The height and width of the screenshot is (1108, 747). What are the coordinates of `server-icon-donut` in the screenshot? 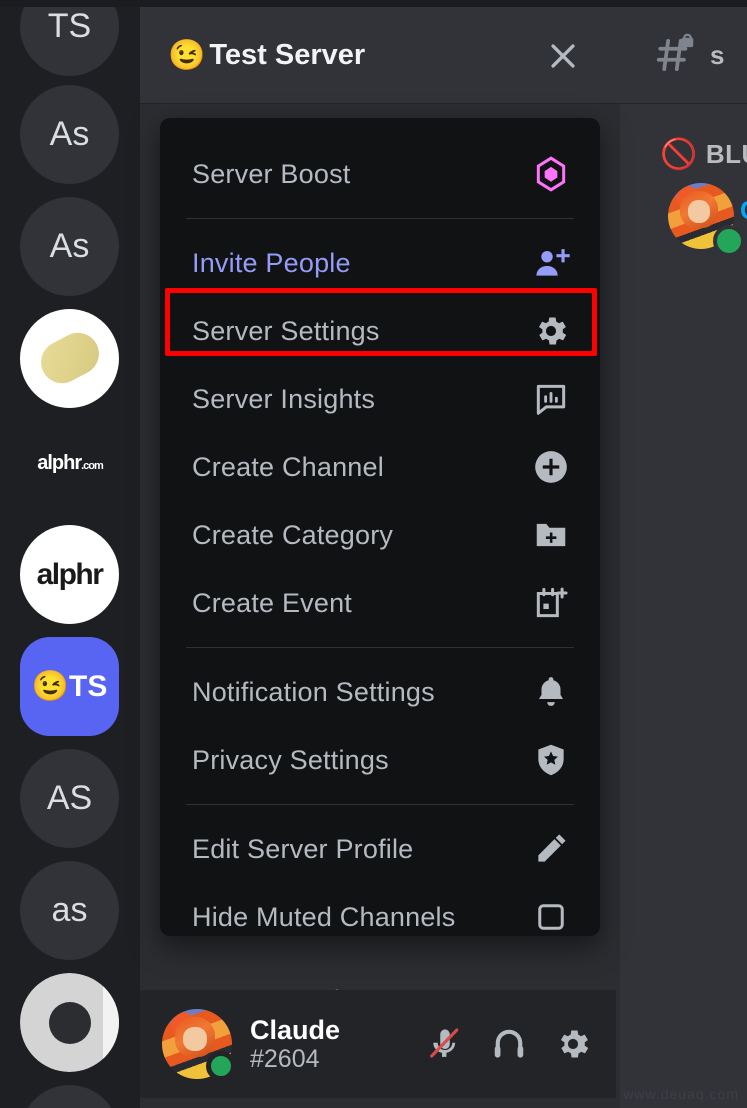 It's located at (69, 1022).